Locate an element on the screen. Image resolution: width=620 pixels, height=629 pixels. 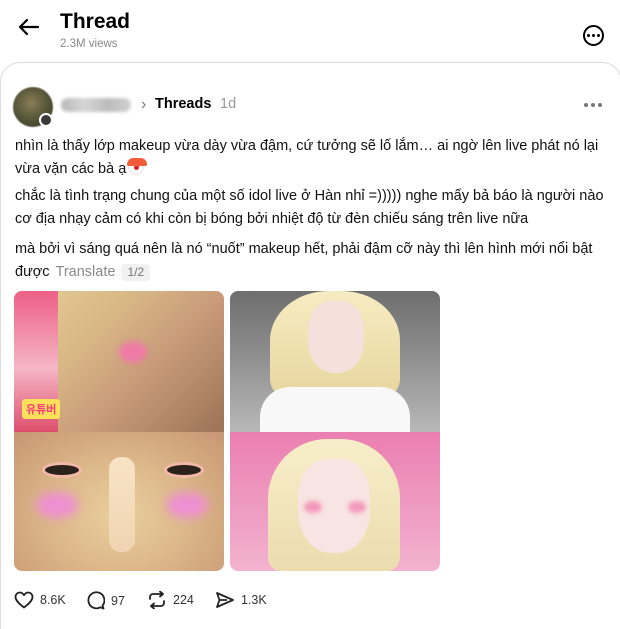
like-button: 8.6K is located at coordinates (40, 600).